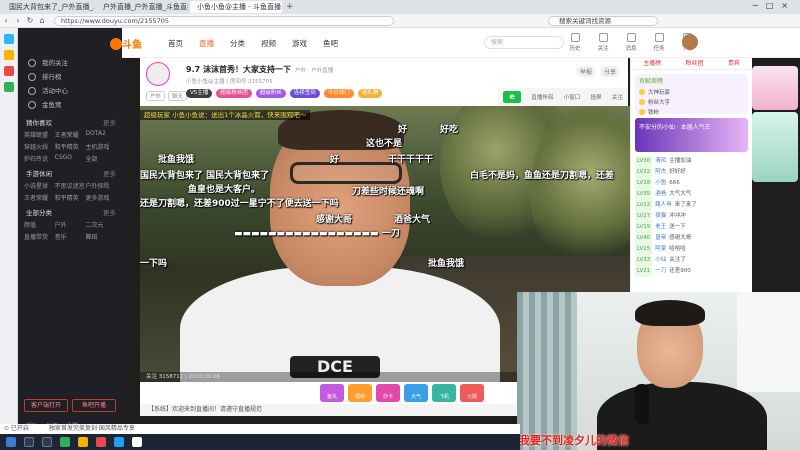 The image size is (800, 450). What do you see at coordinates (691, 216) in the screenshot?
I see `chat-message: LV27 夜猫 冲冲冲` at bounding box center [691, 216].